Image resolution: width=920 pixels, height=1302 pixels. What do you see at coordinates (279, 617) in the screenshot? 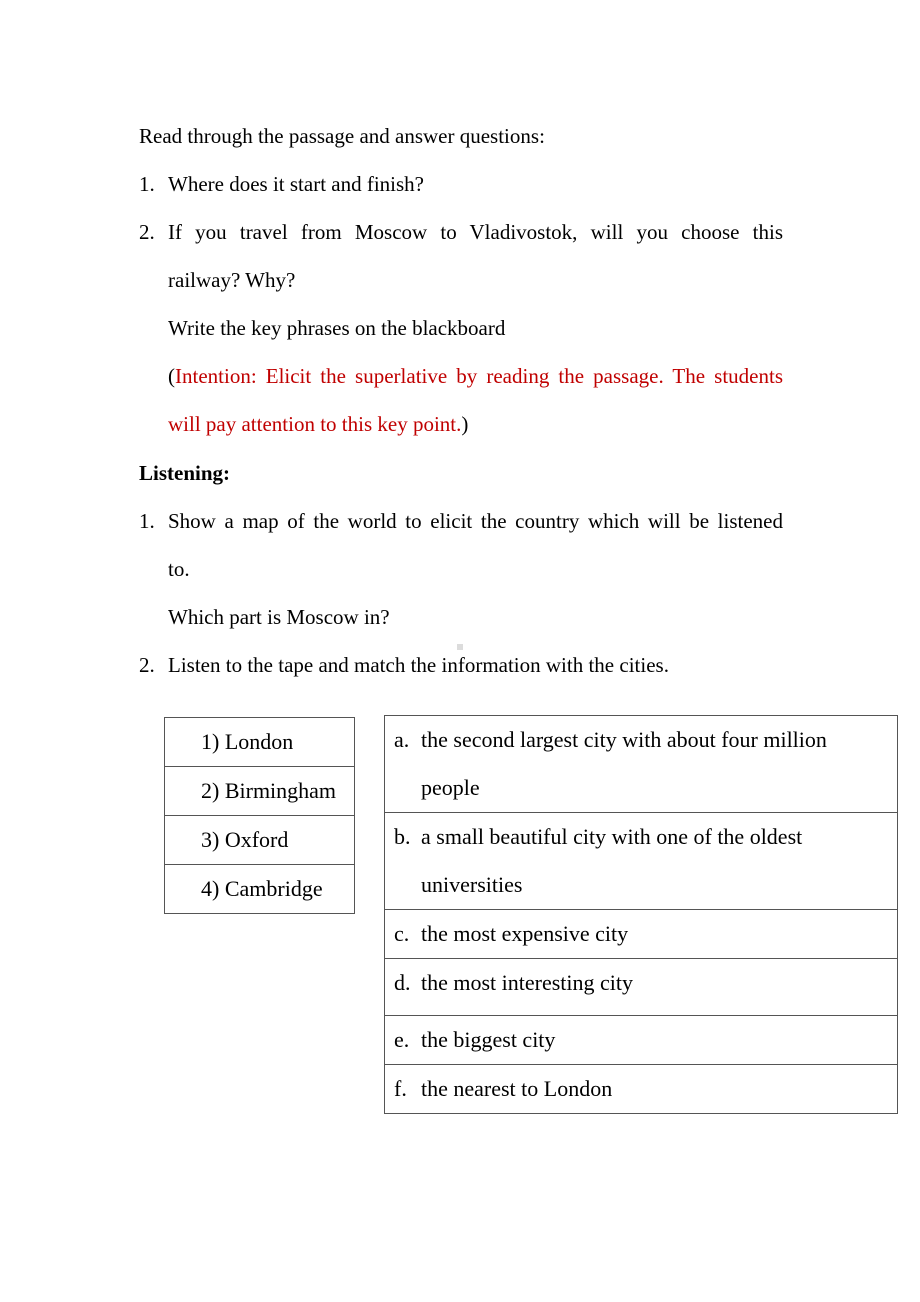
I see `listening-step-1-followup: Which part is Moscow in?` at bounding box center [279, 617].